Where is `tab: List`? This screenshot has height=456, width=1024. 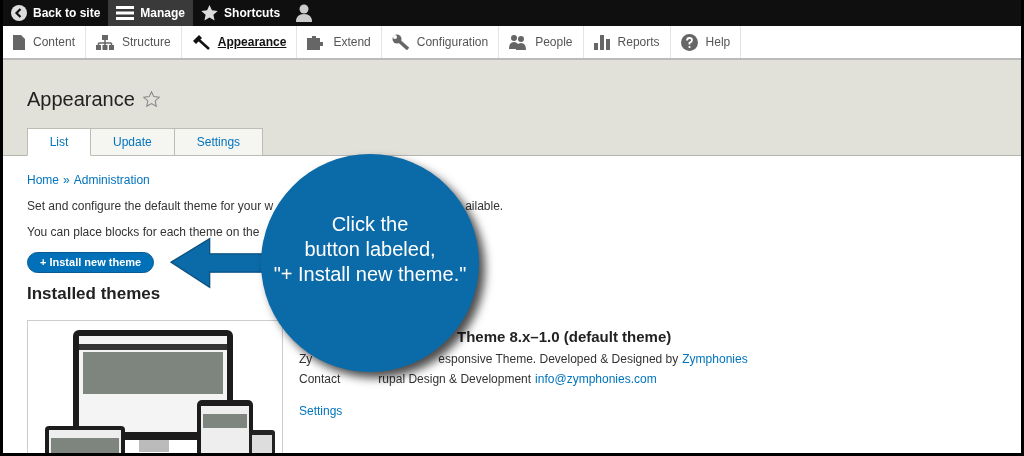
tab: List is located at coordinates (59, 142).